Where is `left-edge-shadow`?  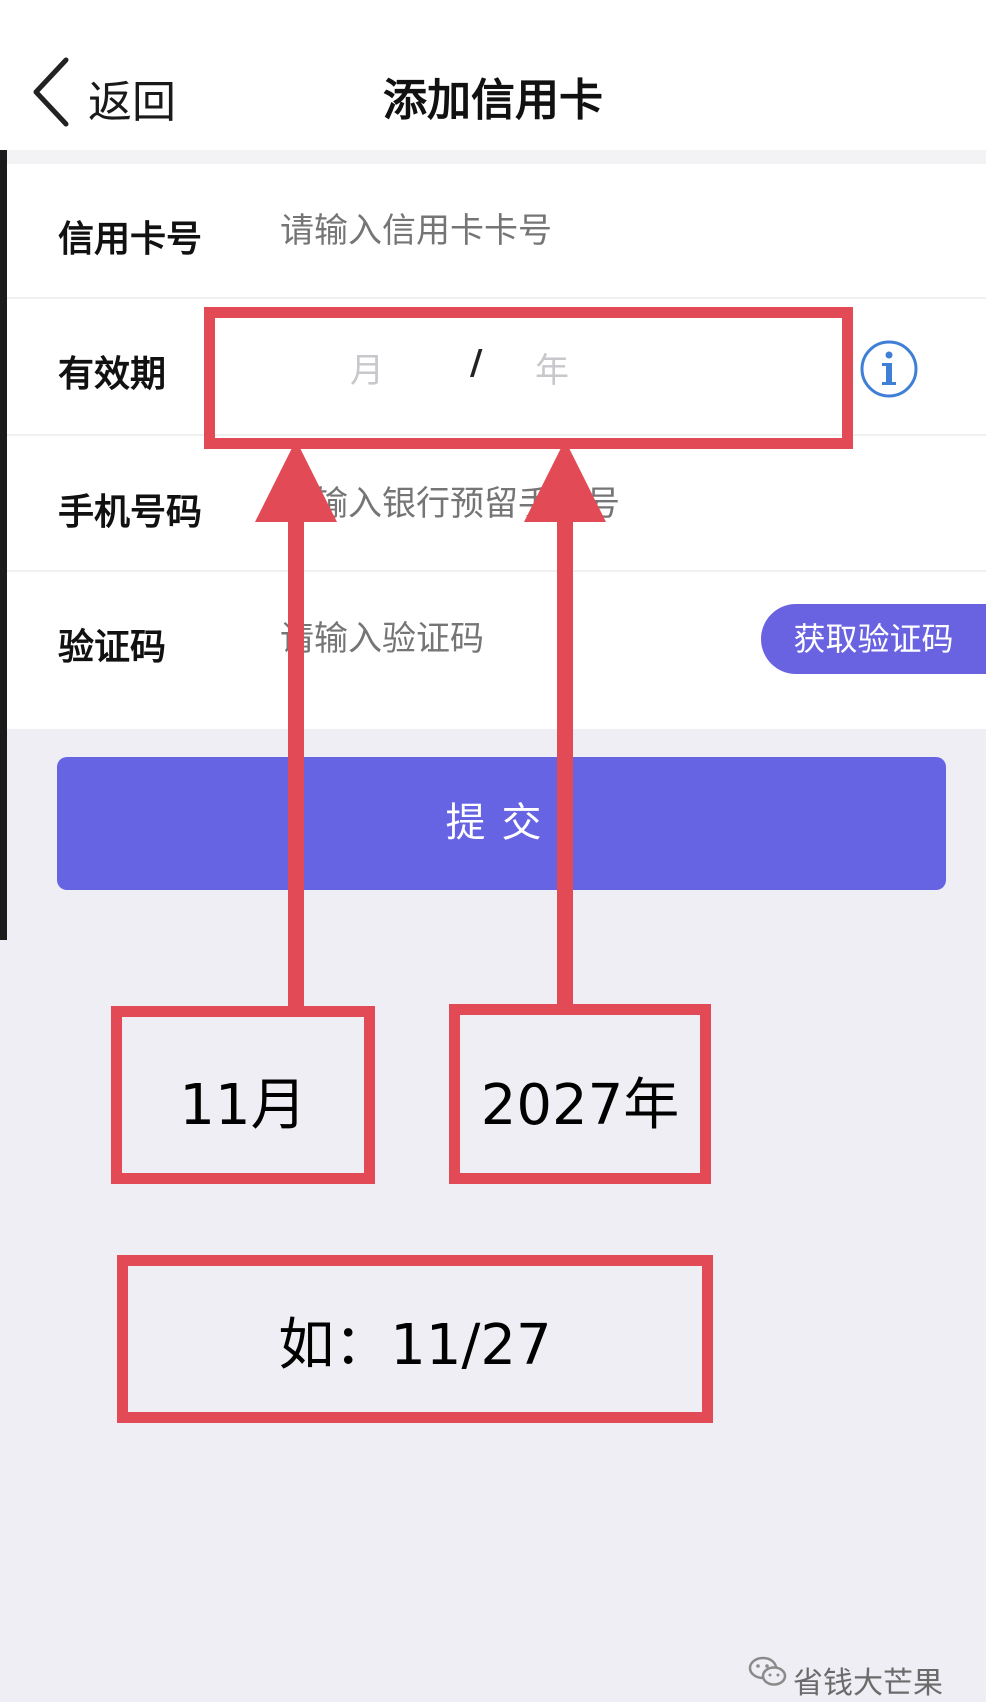
left-edge-shadow is located at coordinates (3, 545).